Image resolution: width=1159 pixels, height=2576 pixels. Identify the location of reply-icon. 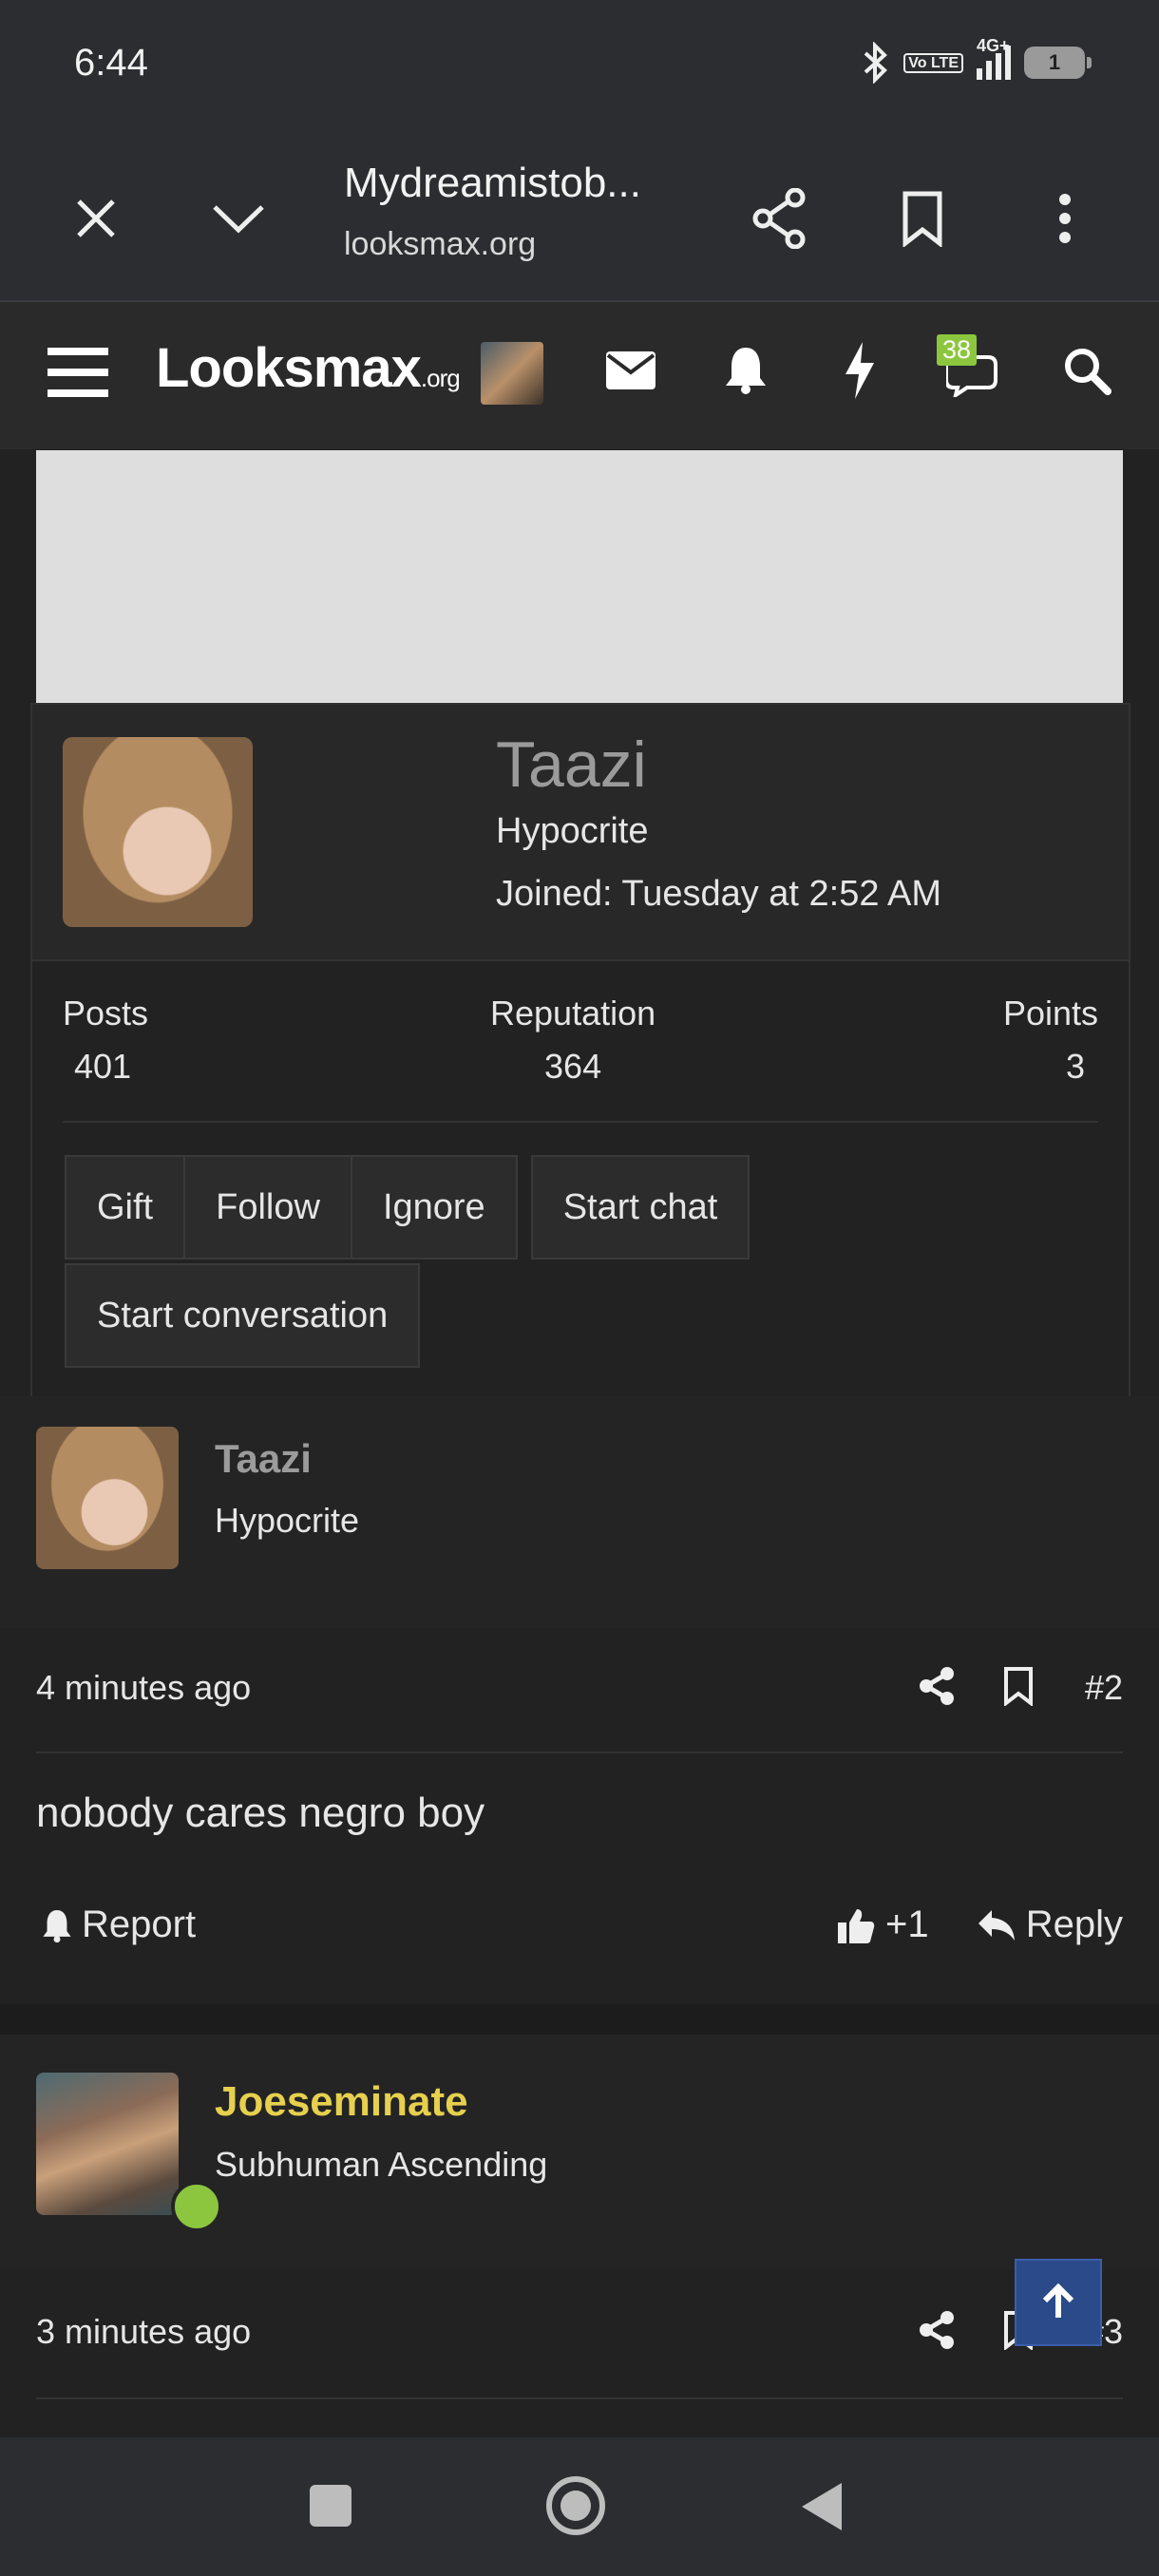
(996, 1925).